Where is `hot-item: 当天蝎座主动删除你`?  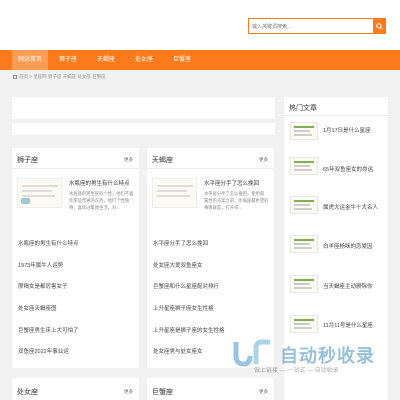 hot-item: 当天蝎座主动删除你 is located at coordinates (348, 286).